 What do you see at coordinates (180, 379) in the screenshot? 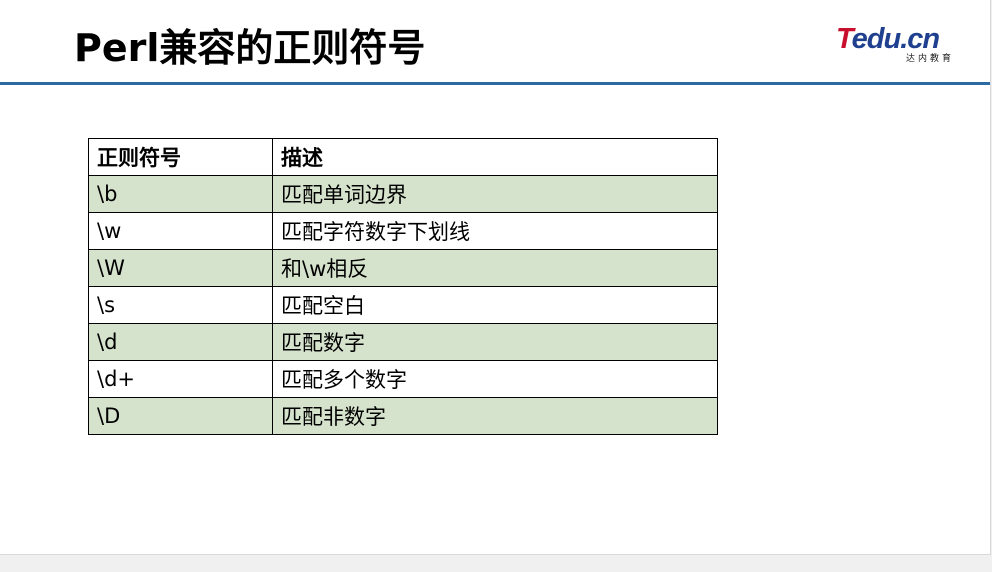
I see `cell-symbol: \d+` at bounding box center [180, 379].